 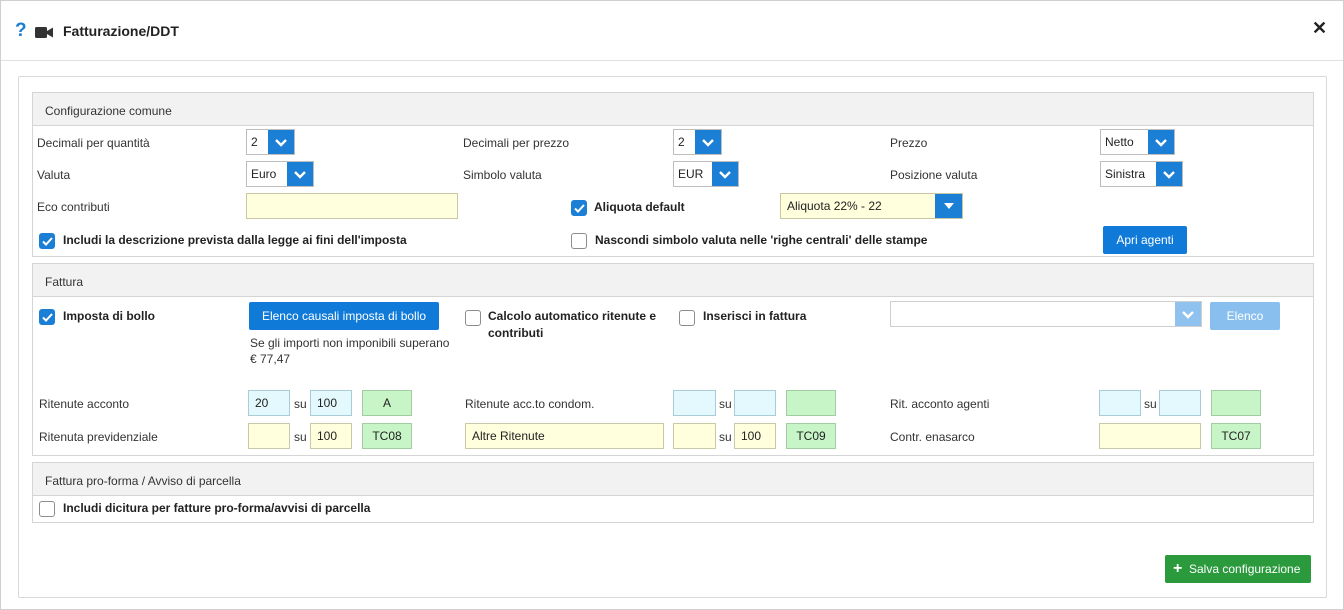 What do you see at coordinates (516, 333) in the screenshot?
I see `calcolo-automatico-label-line2: contributi` at bounding box center [516, 333].